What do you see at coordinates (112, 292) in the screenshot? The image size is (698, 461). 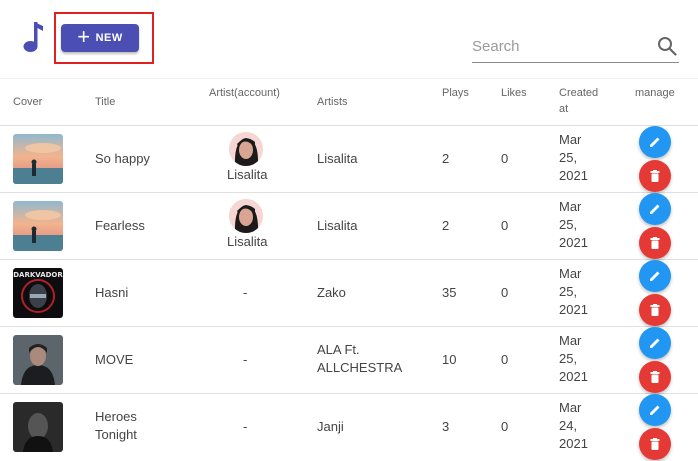 I see `song-title: Hasni` at bounding box center [112, 292].